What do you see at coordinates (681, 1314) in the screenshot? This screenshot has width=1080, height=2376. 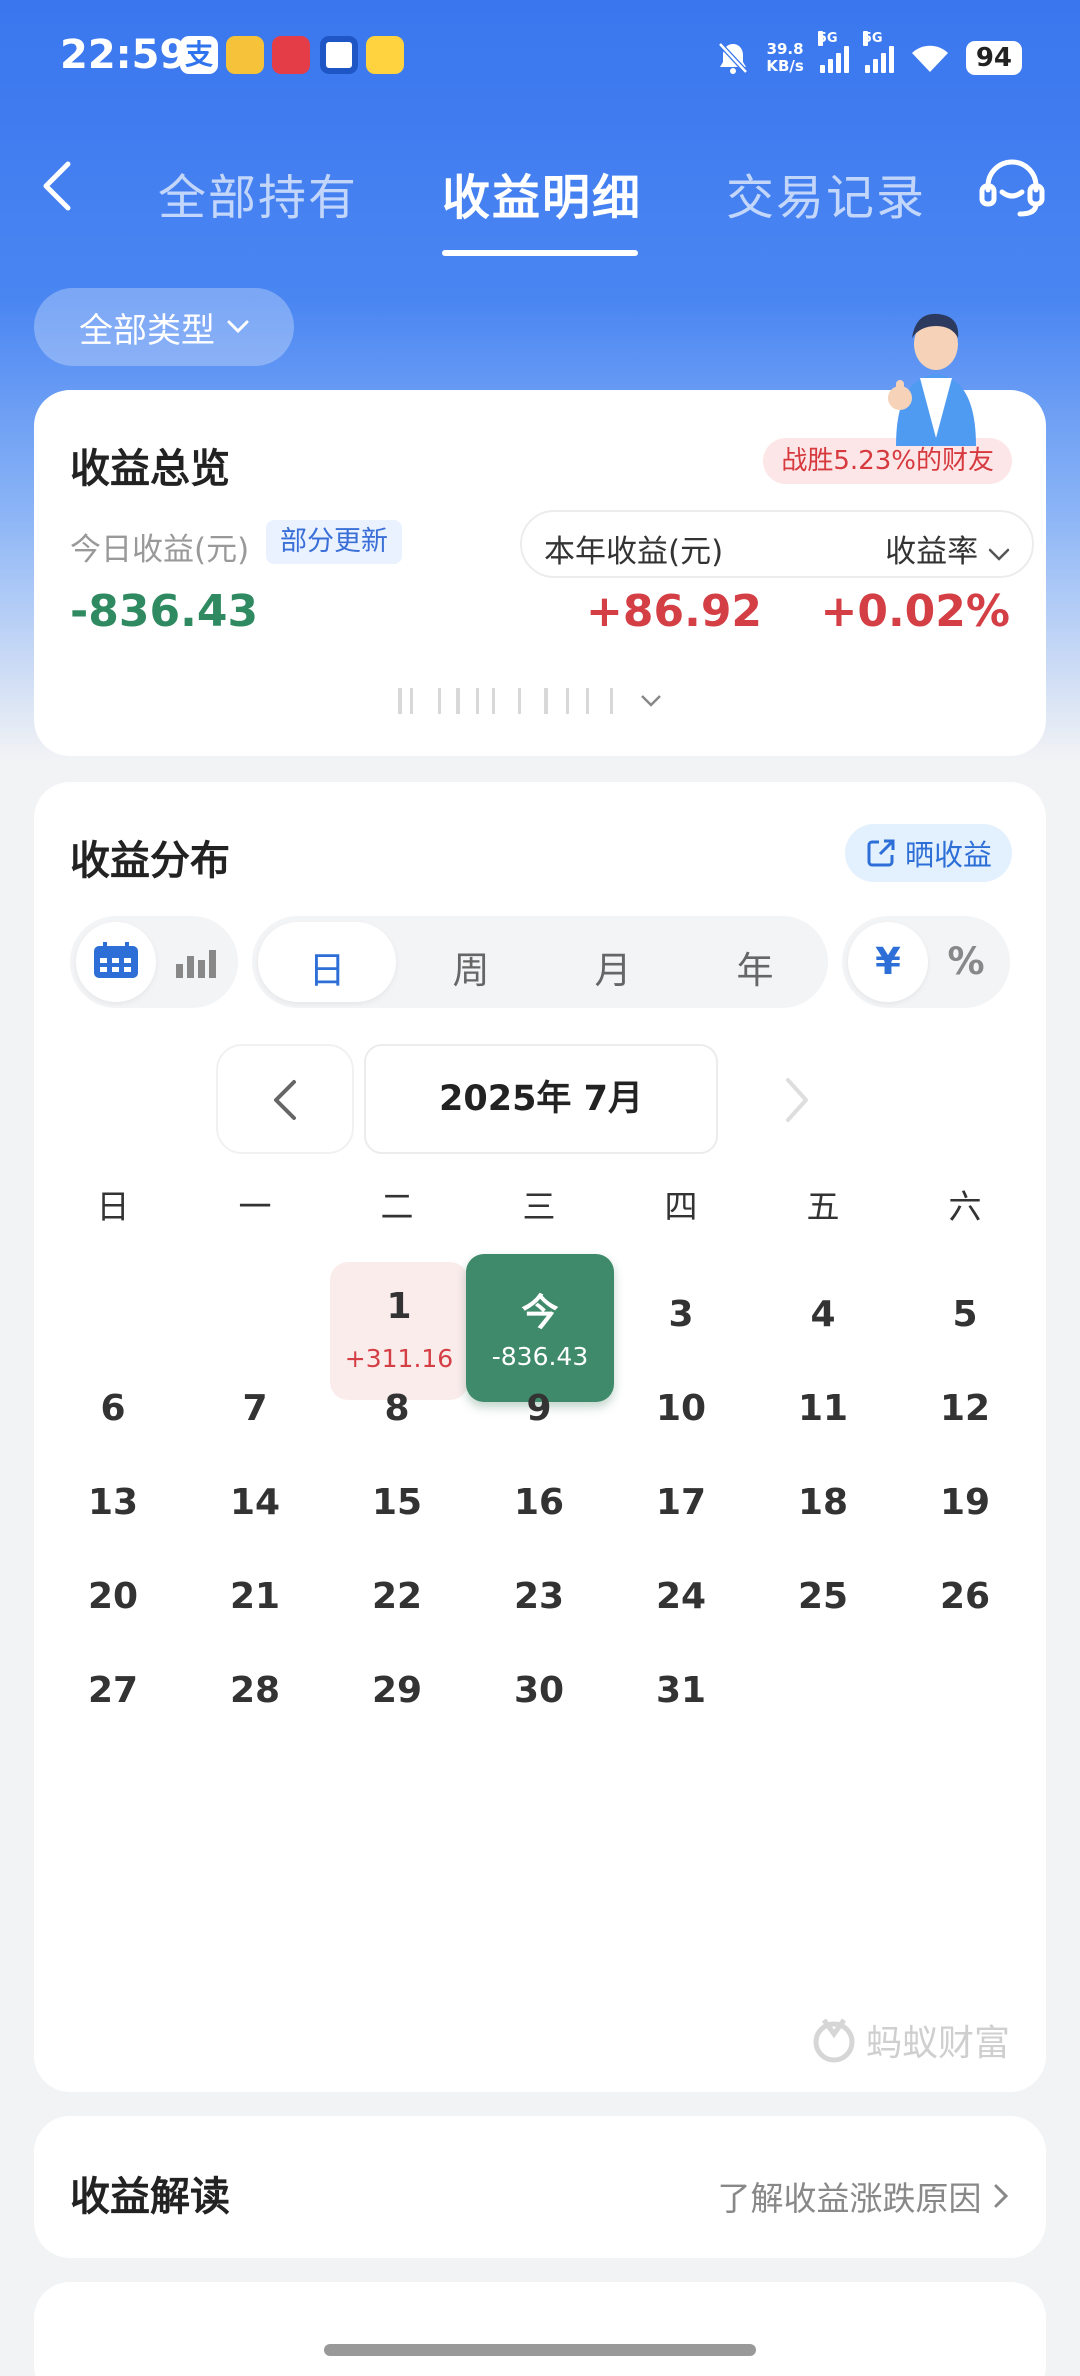 I see `calendar-day: 3` at bounding box center [681, 1314].